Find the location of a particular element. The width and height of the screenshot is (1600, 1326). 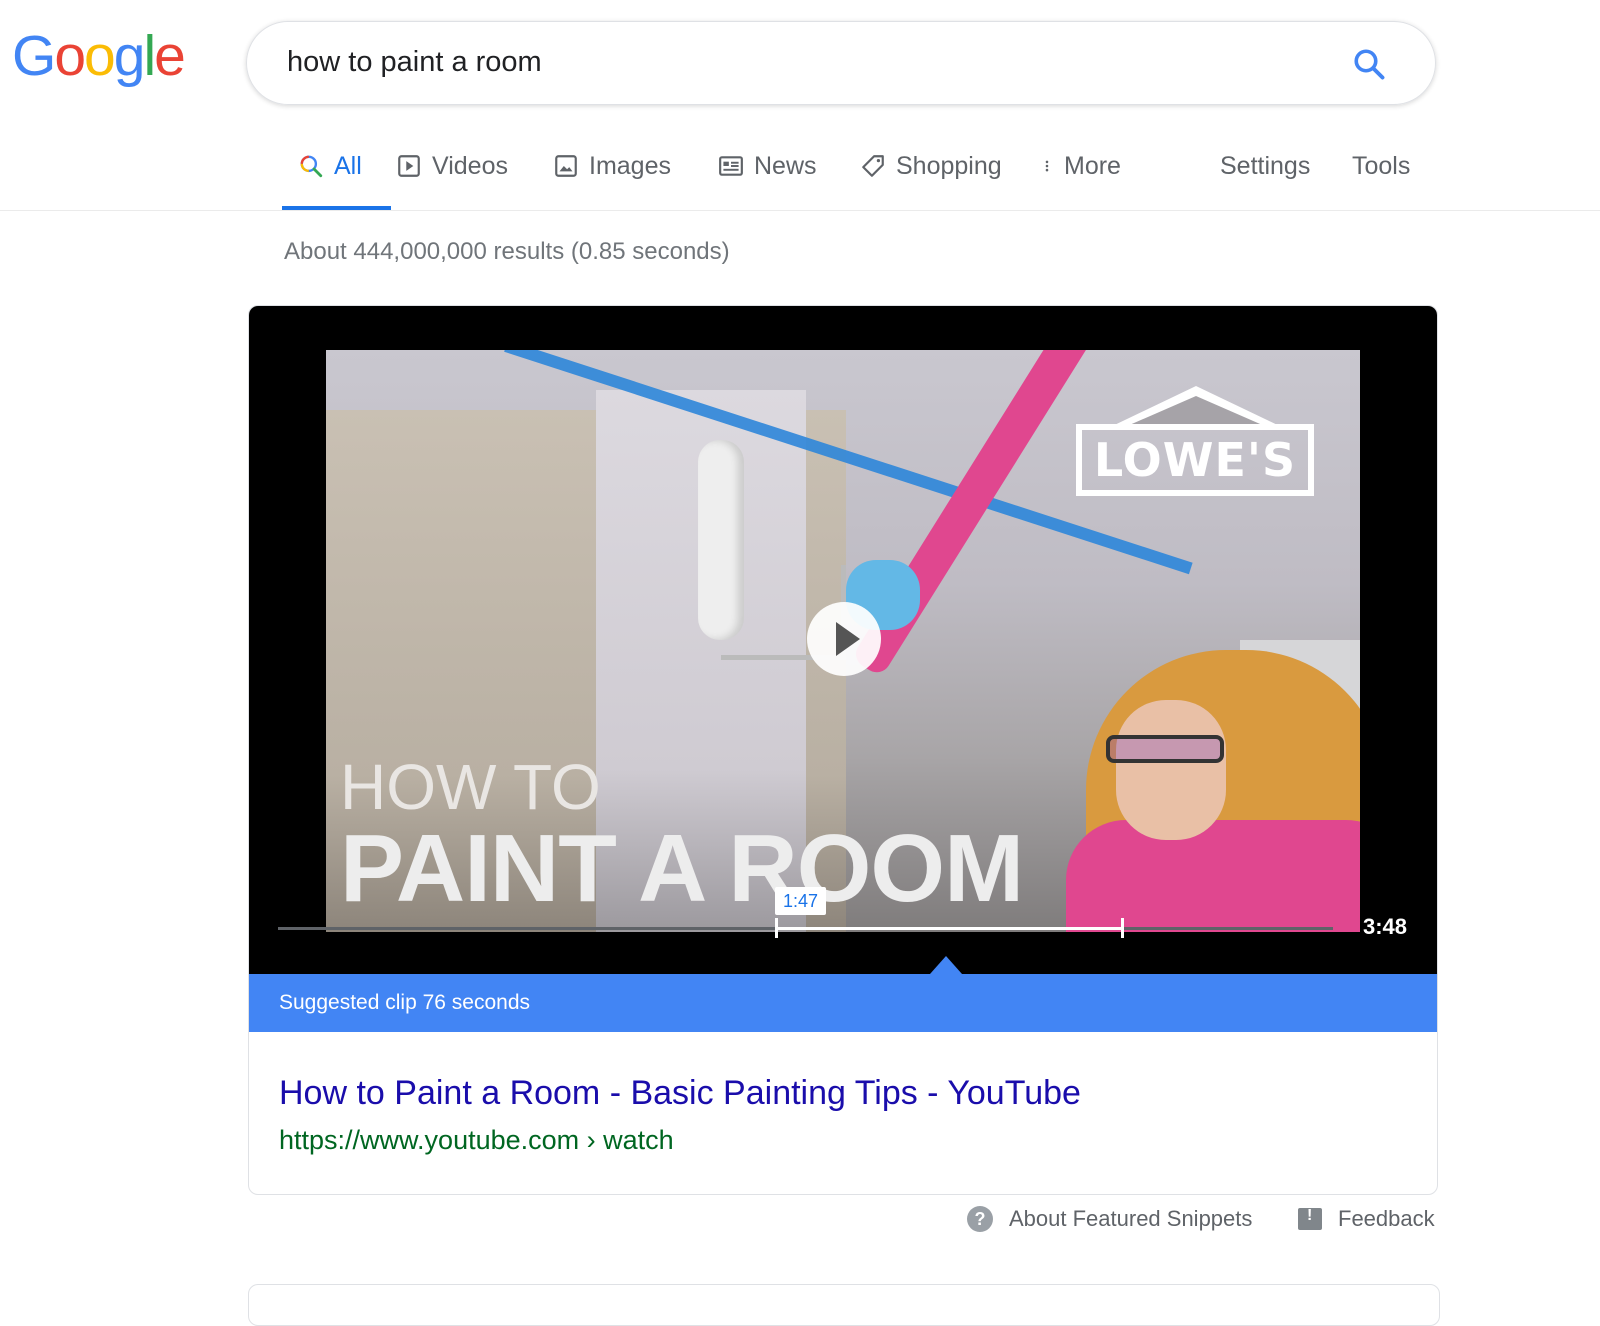

logo-letter: l is located at coordinates (149, 56).